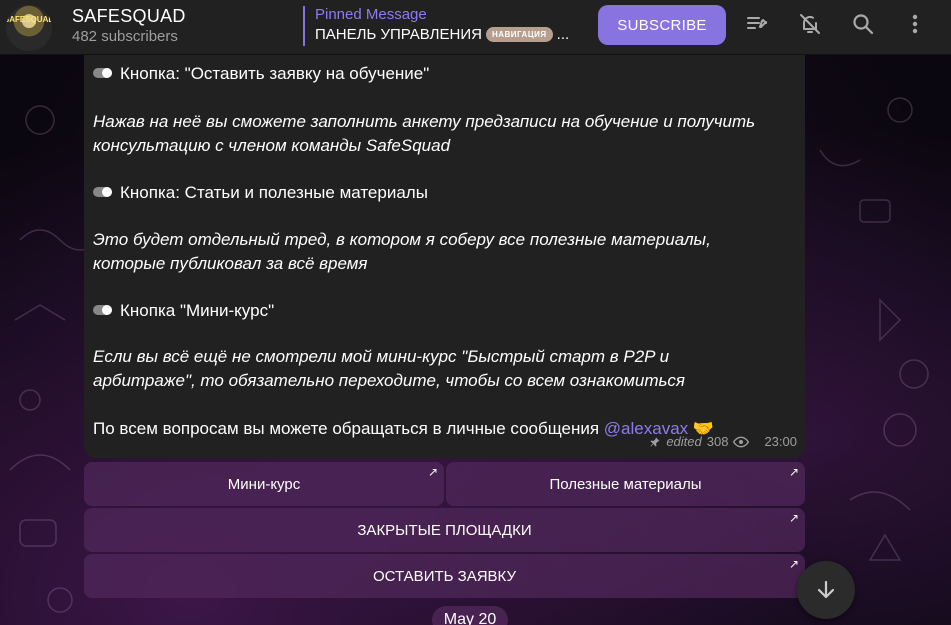  I want to click on post-line: Кнопка: "Оставить заявку на обучение", so click(261, 74).